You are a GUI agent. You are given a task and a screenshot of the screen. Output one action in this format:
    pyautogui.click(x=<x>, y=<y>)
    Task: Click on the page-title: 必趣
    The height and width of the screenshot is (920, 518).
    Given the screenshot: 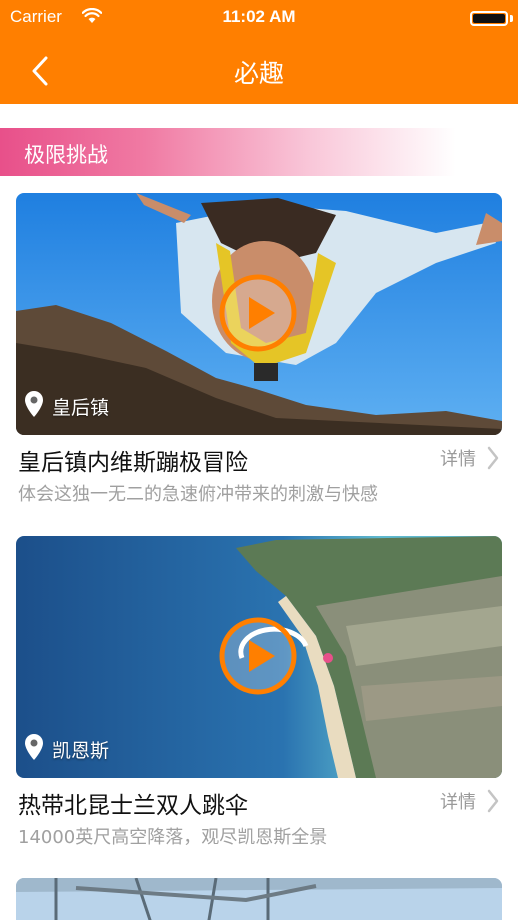 What is the action you would take?
    pyautogui.click(x=258, y=73)
    